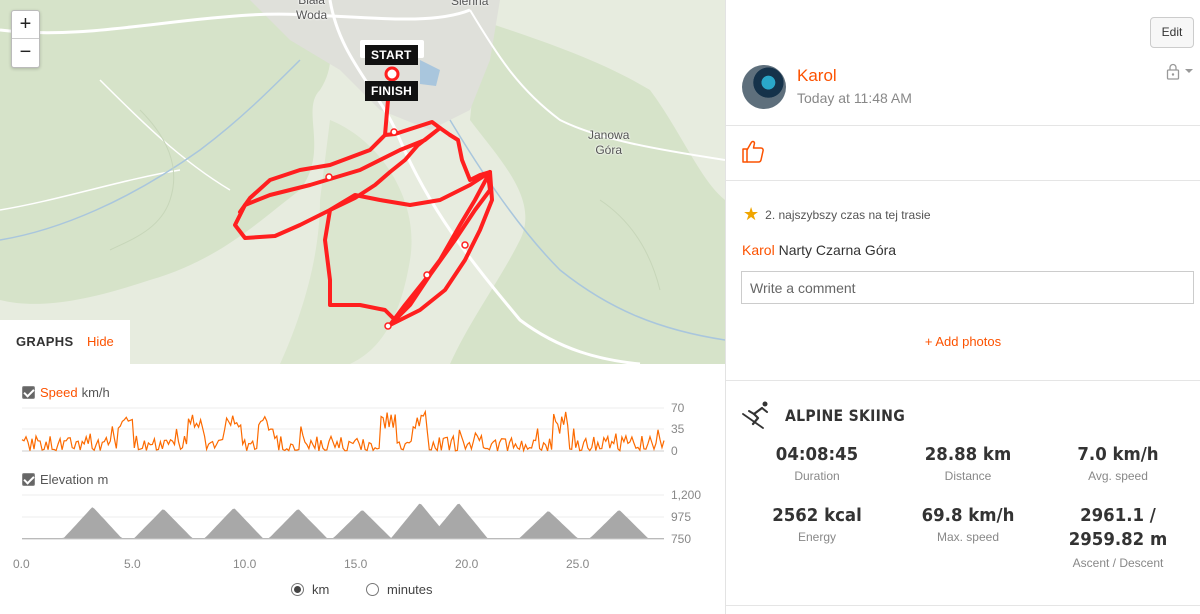 The height and width of the screenshot is (614, 1200). Describe the element at coordinates (470, 4) in the screenshot. I see `place-label-sienna: Sienna` at that location.